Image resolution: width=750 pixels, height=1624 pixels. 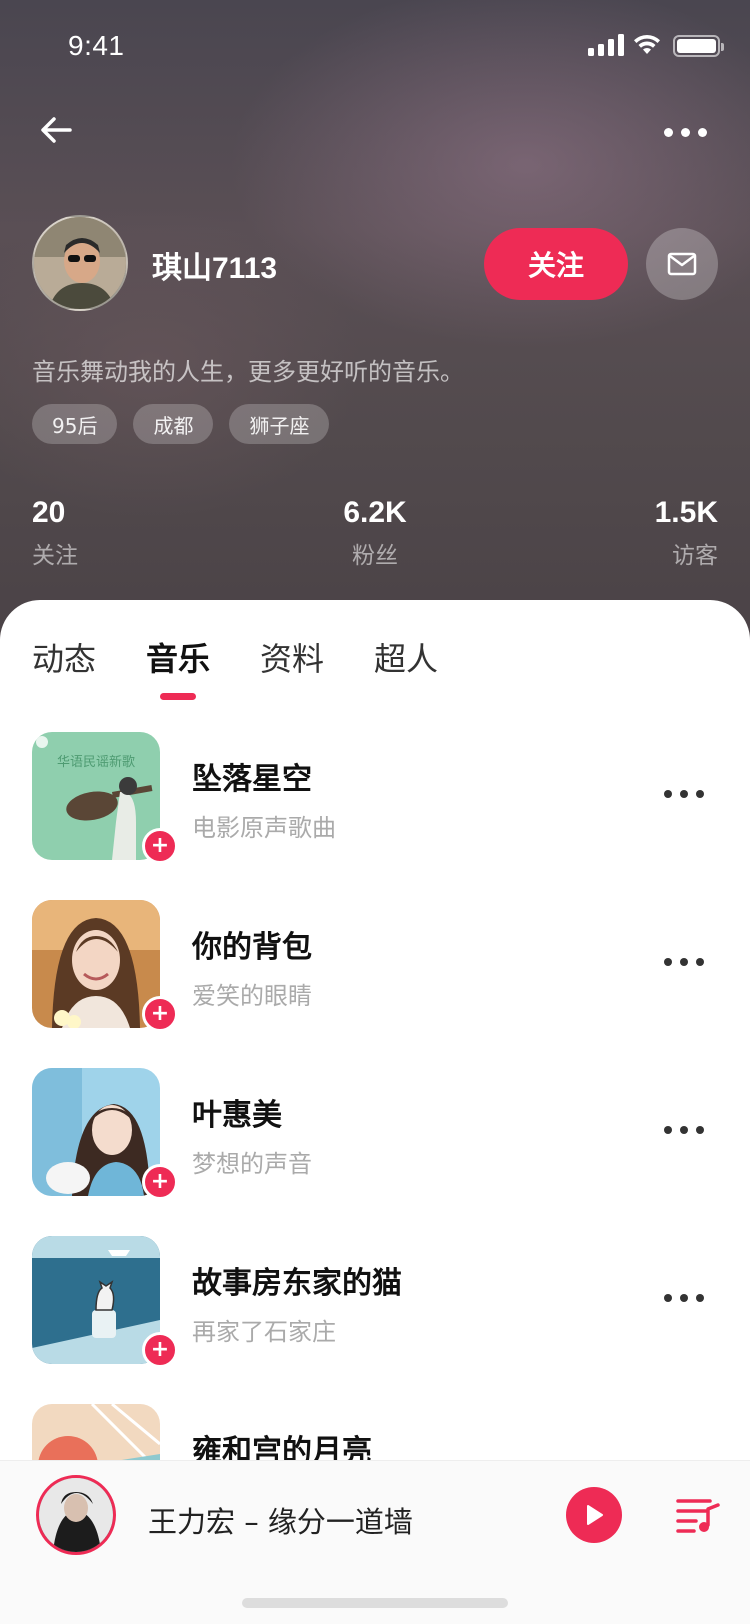 I want to click on stat-visitors-value: 1.5K, so click(x=686, y=512).